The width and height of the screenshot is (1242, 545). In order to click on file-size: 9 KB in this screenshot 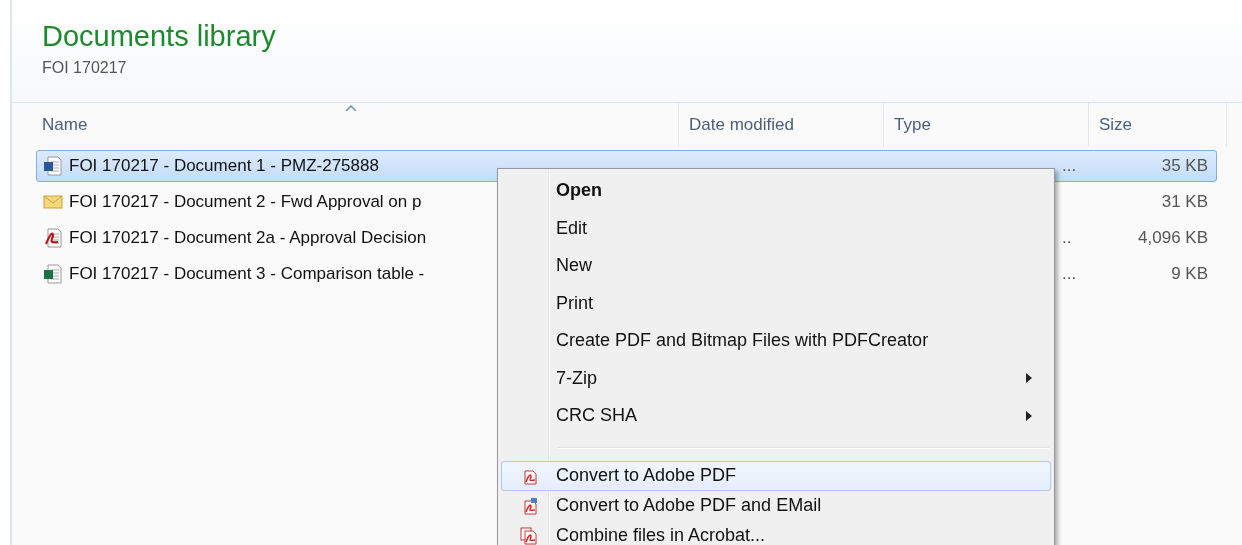, I will do `click(1189, 274)`.